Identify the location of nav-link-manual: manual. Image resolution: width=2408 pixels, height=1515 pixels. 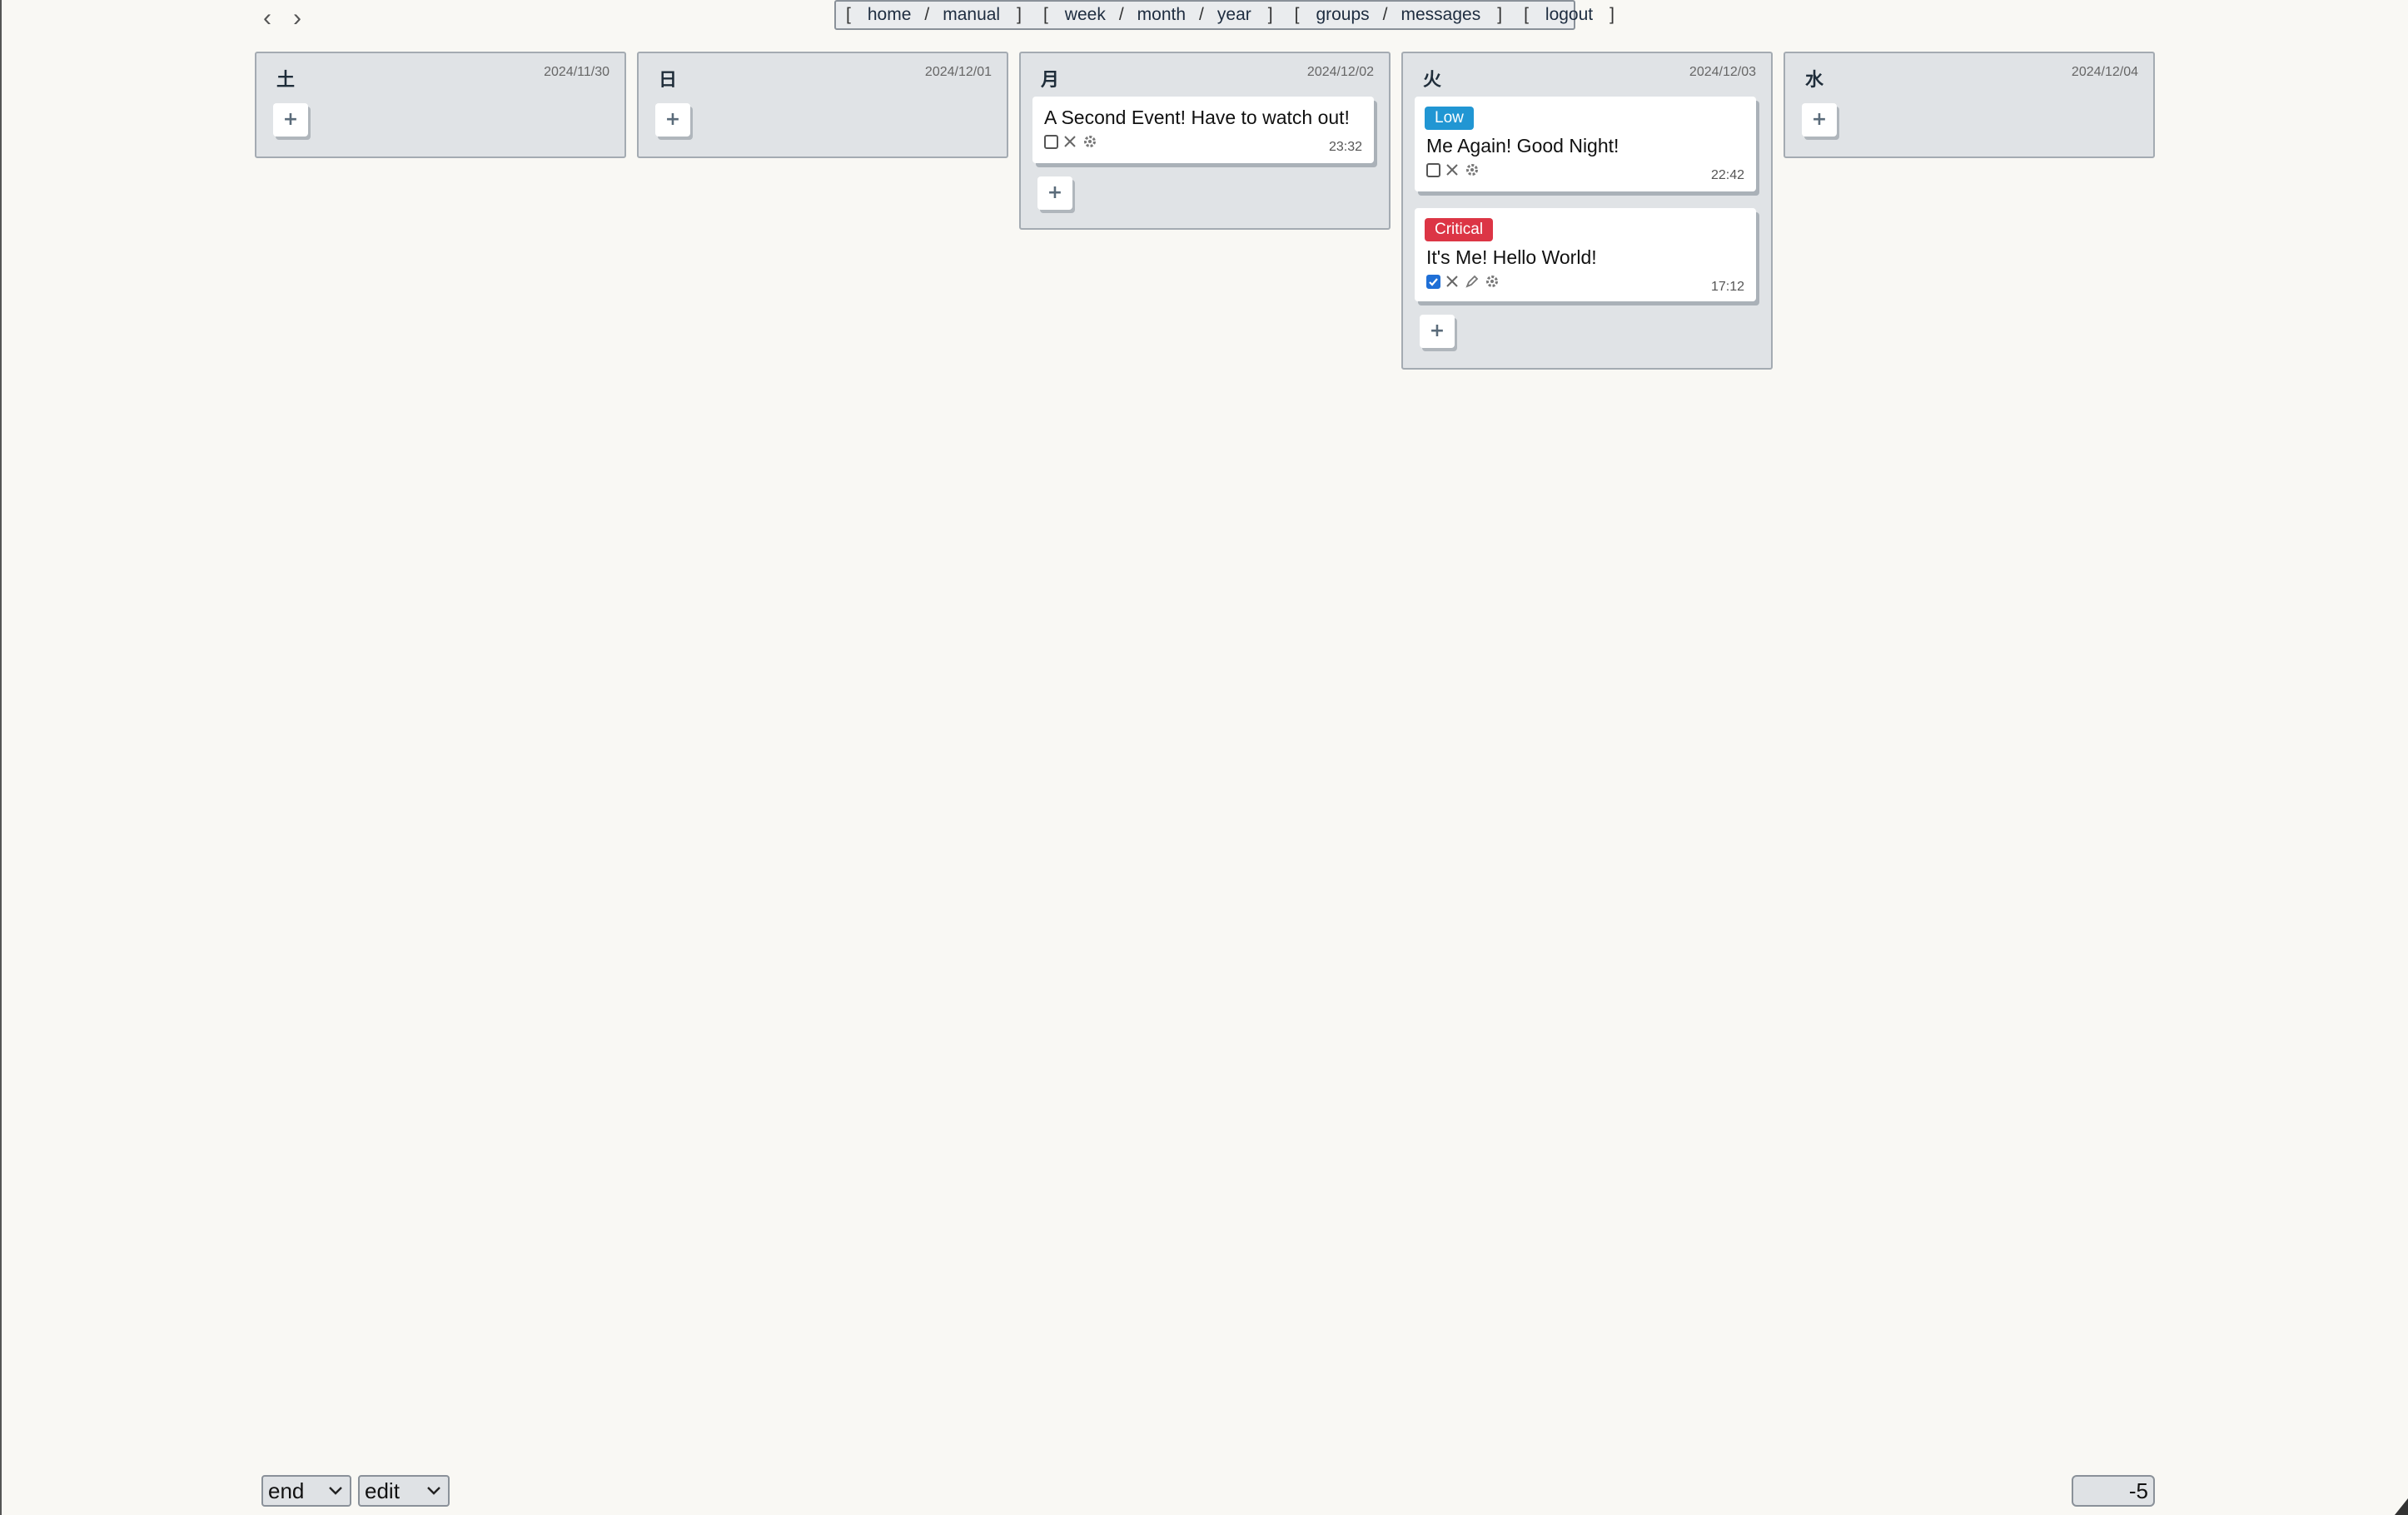
(972, 15).